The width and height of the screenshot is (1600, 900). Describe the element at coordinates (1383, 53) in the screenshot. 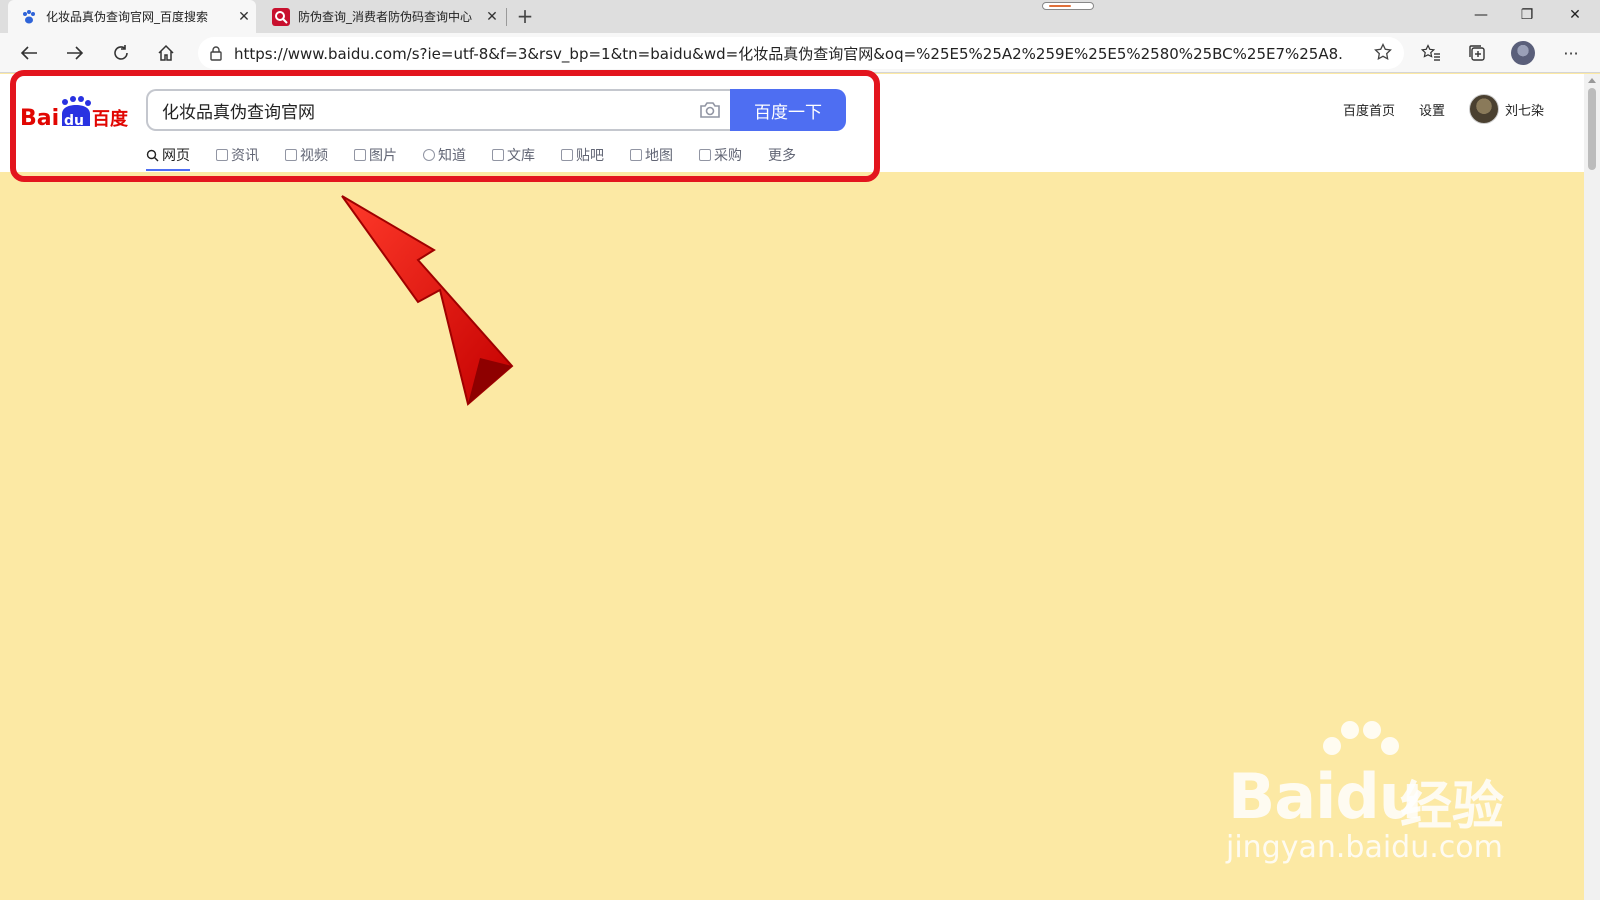

I see `favorite-star-icon` at that location.